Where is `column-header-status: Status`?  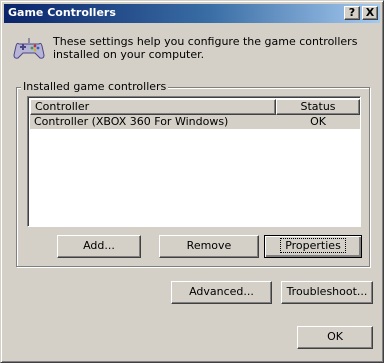 column-header-status: Status is located at coordinates (318, 107).